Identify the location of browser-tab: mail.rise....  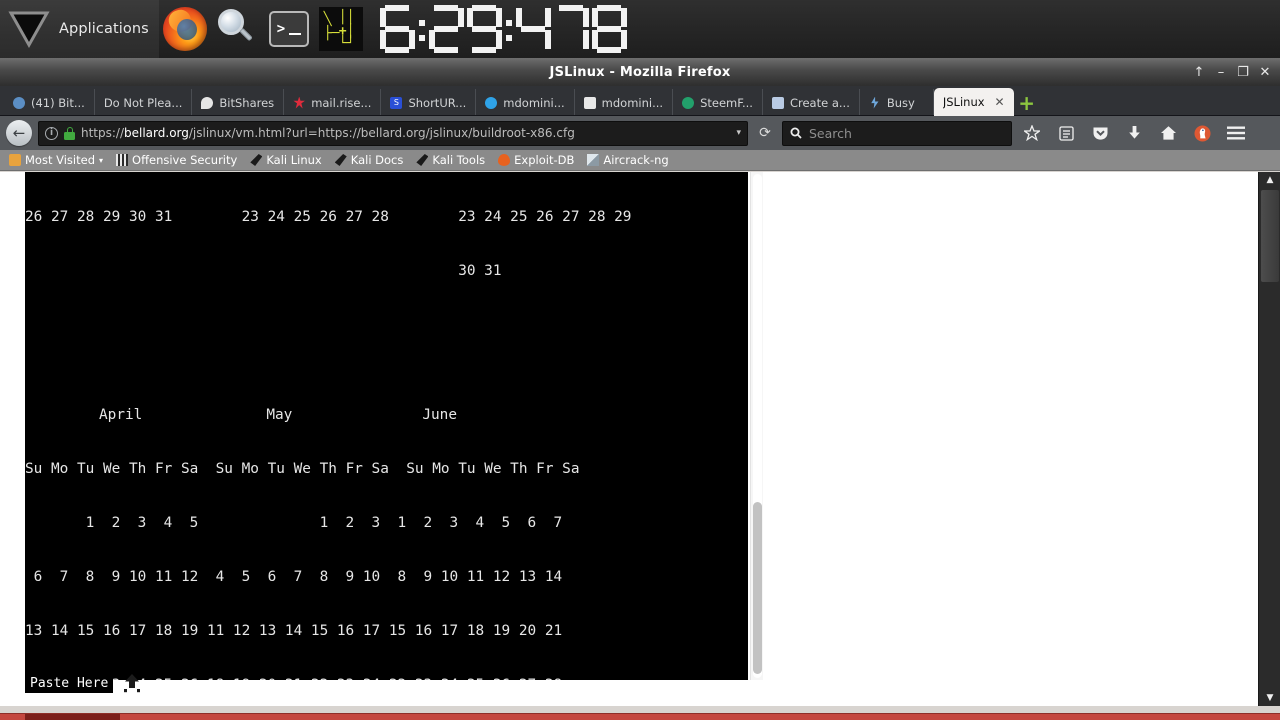
(333, 102).